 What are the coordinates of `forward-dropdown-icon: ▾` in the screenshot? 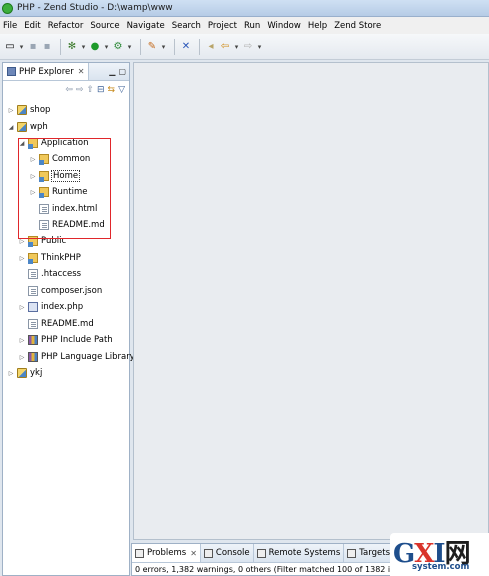 It's located at (259, 47).